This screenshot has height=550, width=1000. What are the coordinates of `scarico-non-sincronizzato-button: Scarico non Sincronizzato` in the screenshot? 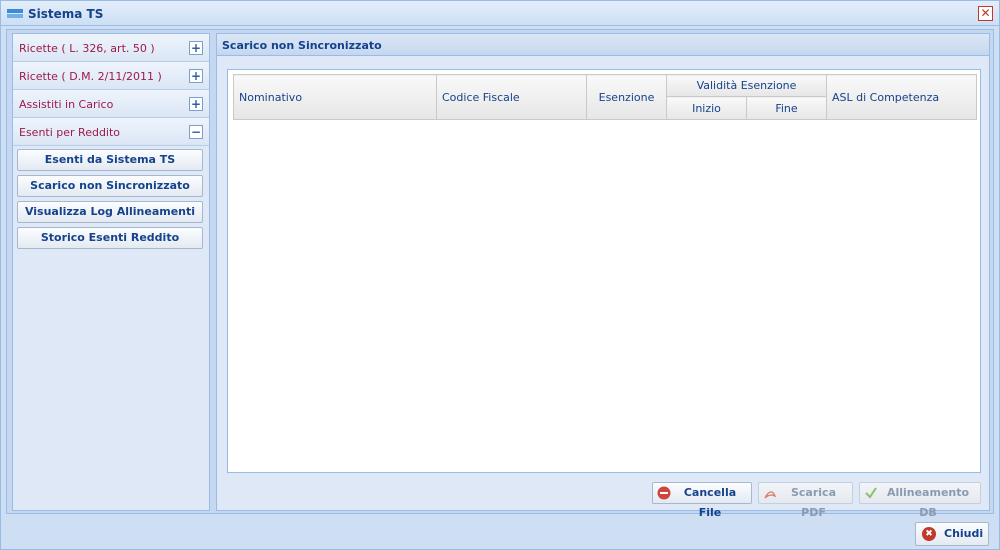 It's located at (110, 186).